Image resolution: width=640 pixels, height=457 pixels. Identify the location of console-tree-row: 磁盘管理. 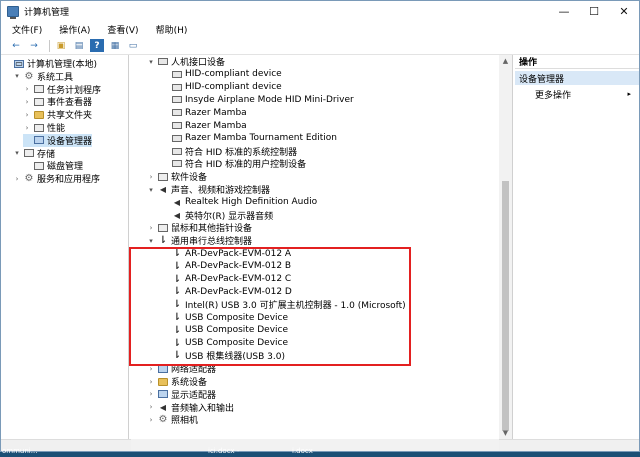
(53, 165).